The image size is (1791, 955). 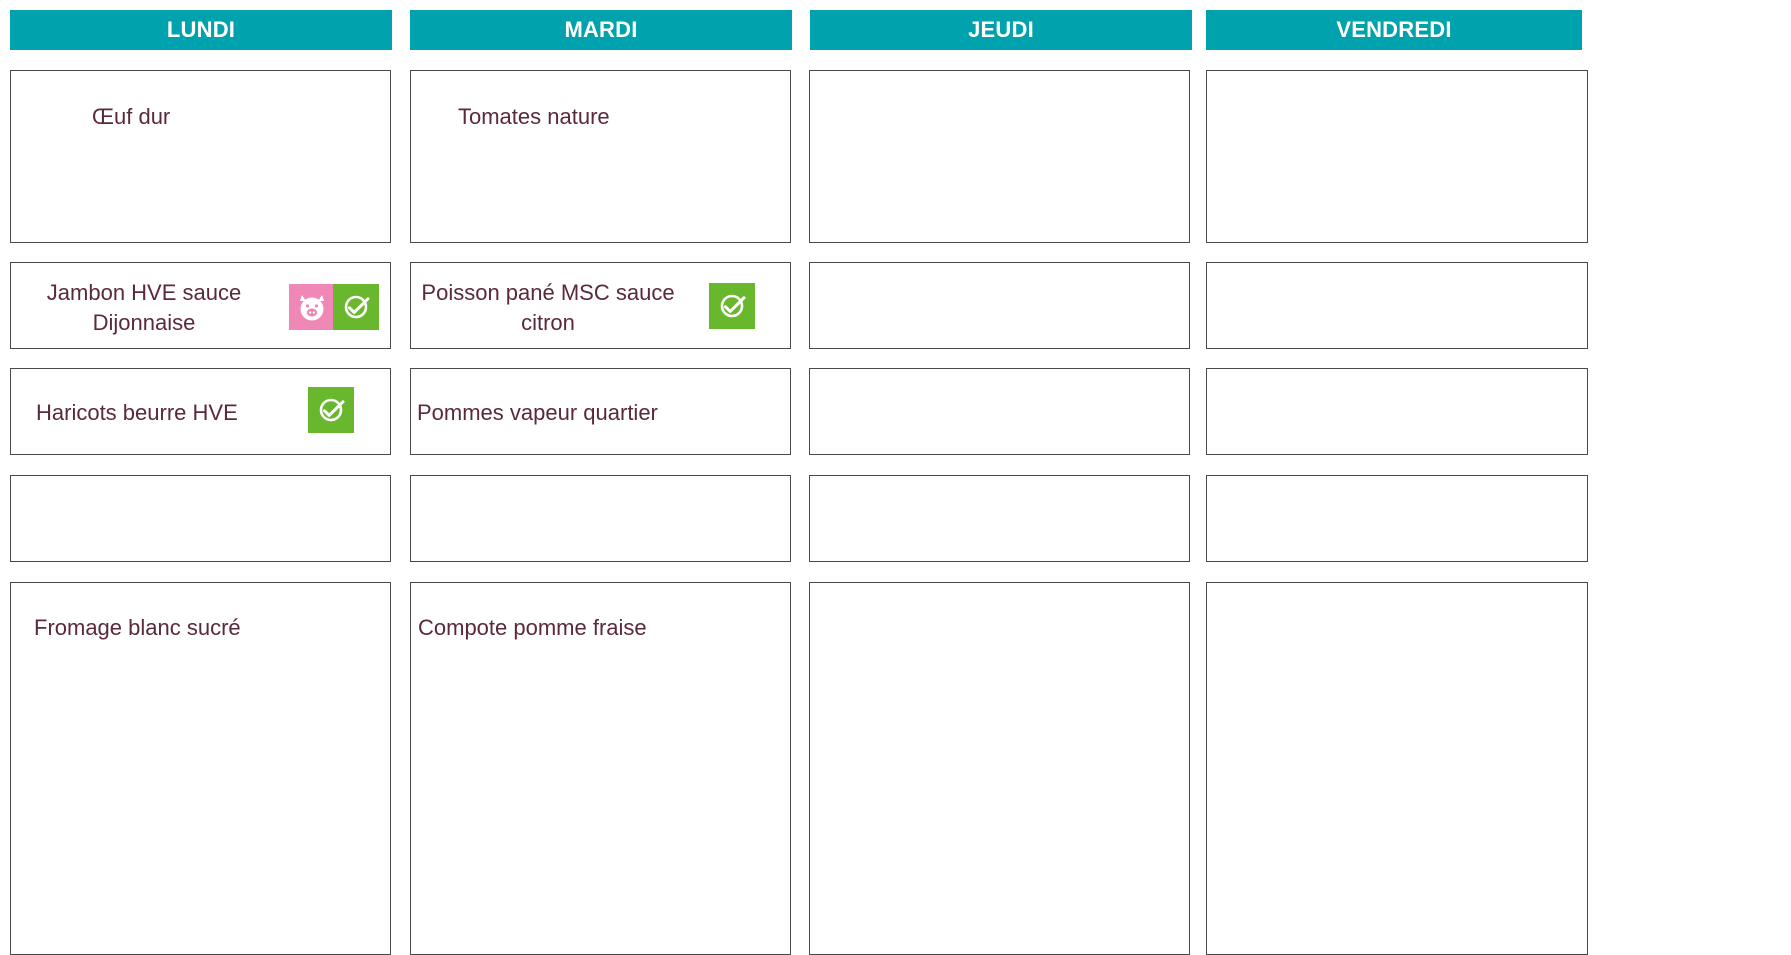 What do you see at coordinates (200, 305) in the screenshot?
I see `menu-cell-lundi-plat: Jambon HVE sauce Dijonnaise` at bounding box center [200, 305].